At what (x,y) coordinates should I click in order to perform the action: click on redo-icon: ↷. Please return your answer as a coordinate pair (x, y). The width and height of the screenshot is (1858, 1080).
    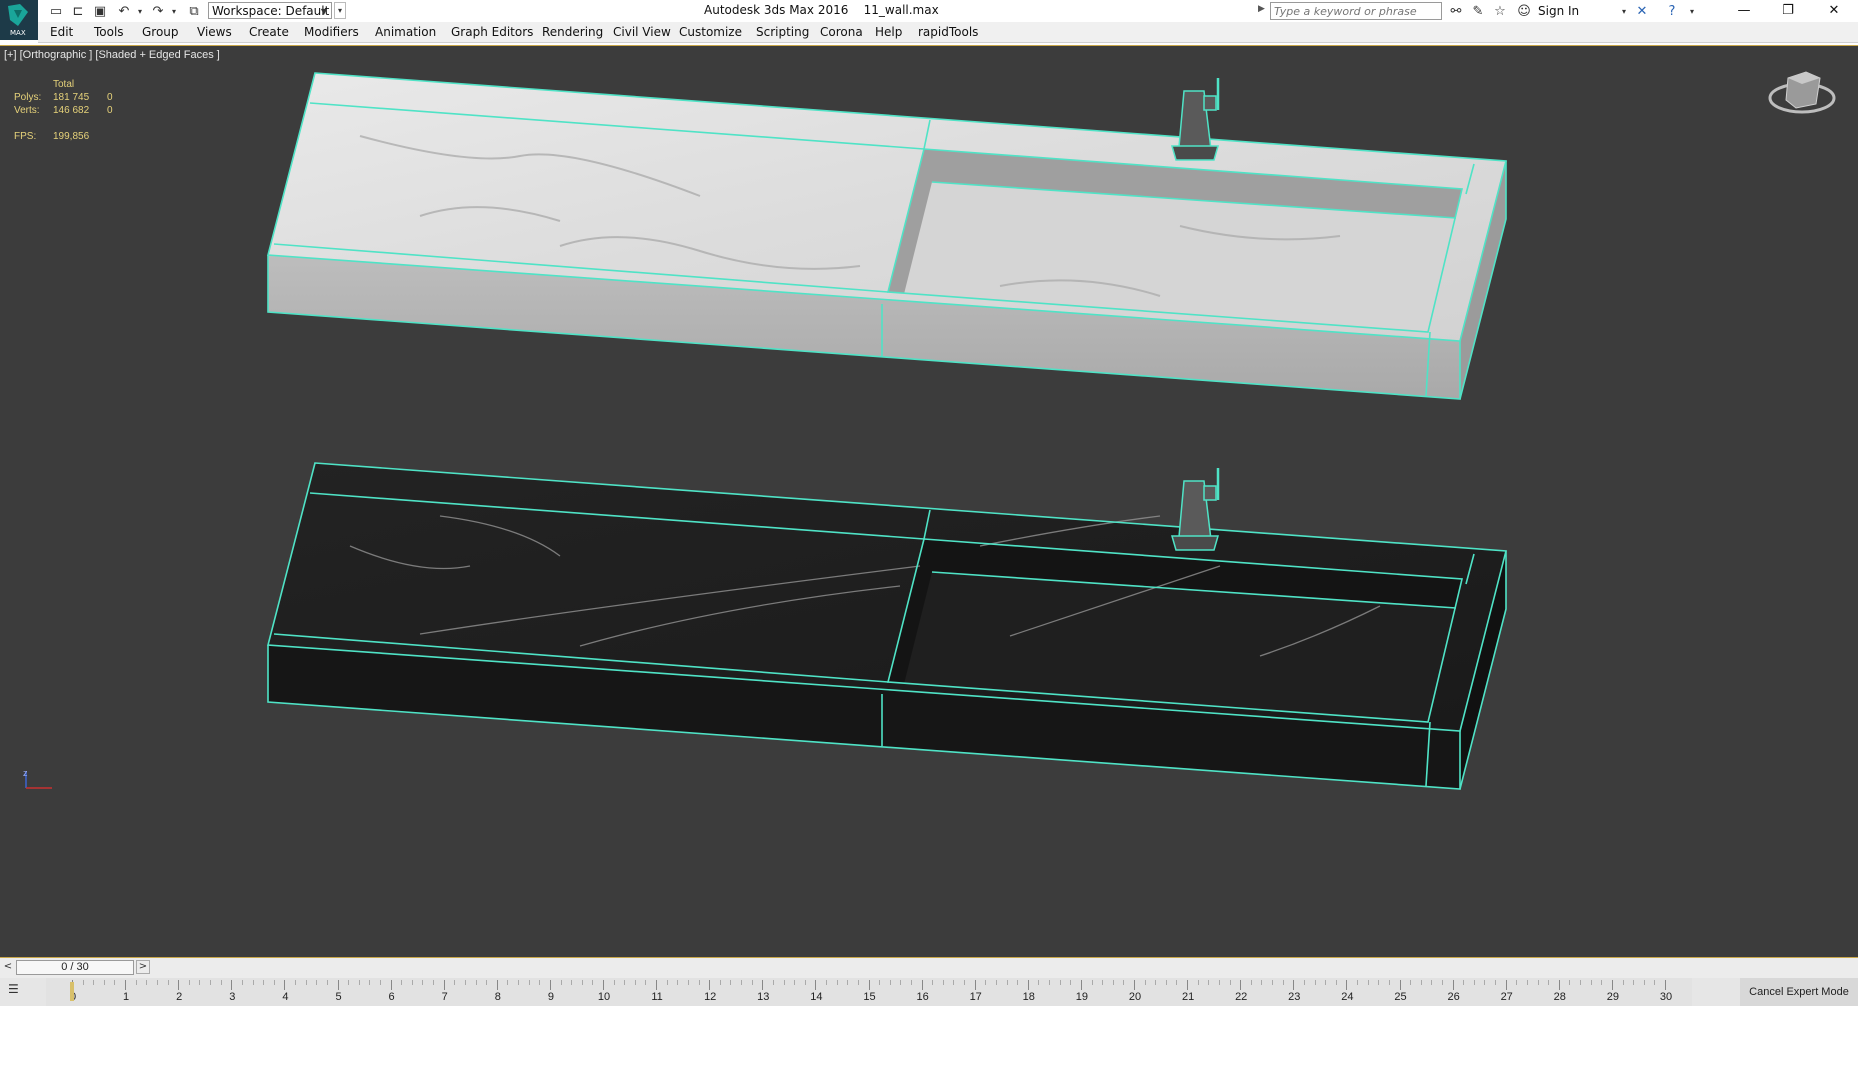
    Looking at the image, I should click on (158, 11).